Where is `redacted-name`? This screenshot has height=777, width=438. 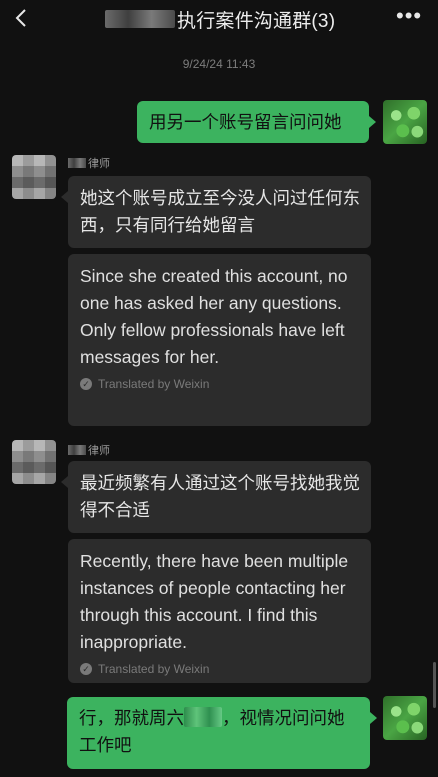 redacted-name is located at coordinates (140, 19).